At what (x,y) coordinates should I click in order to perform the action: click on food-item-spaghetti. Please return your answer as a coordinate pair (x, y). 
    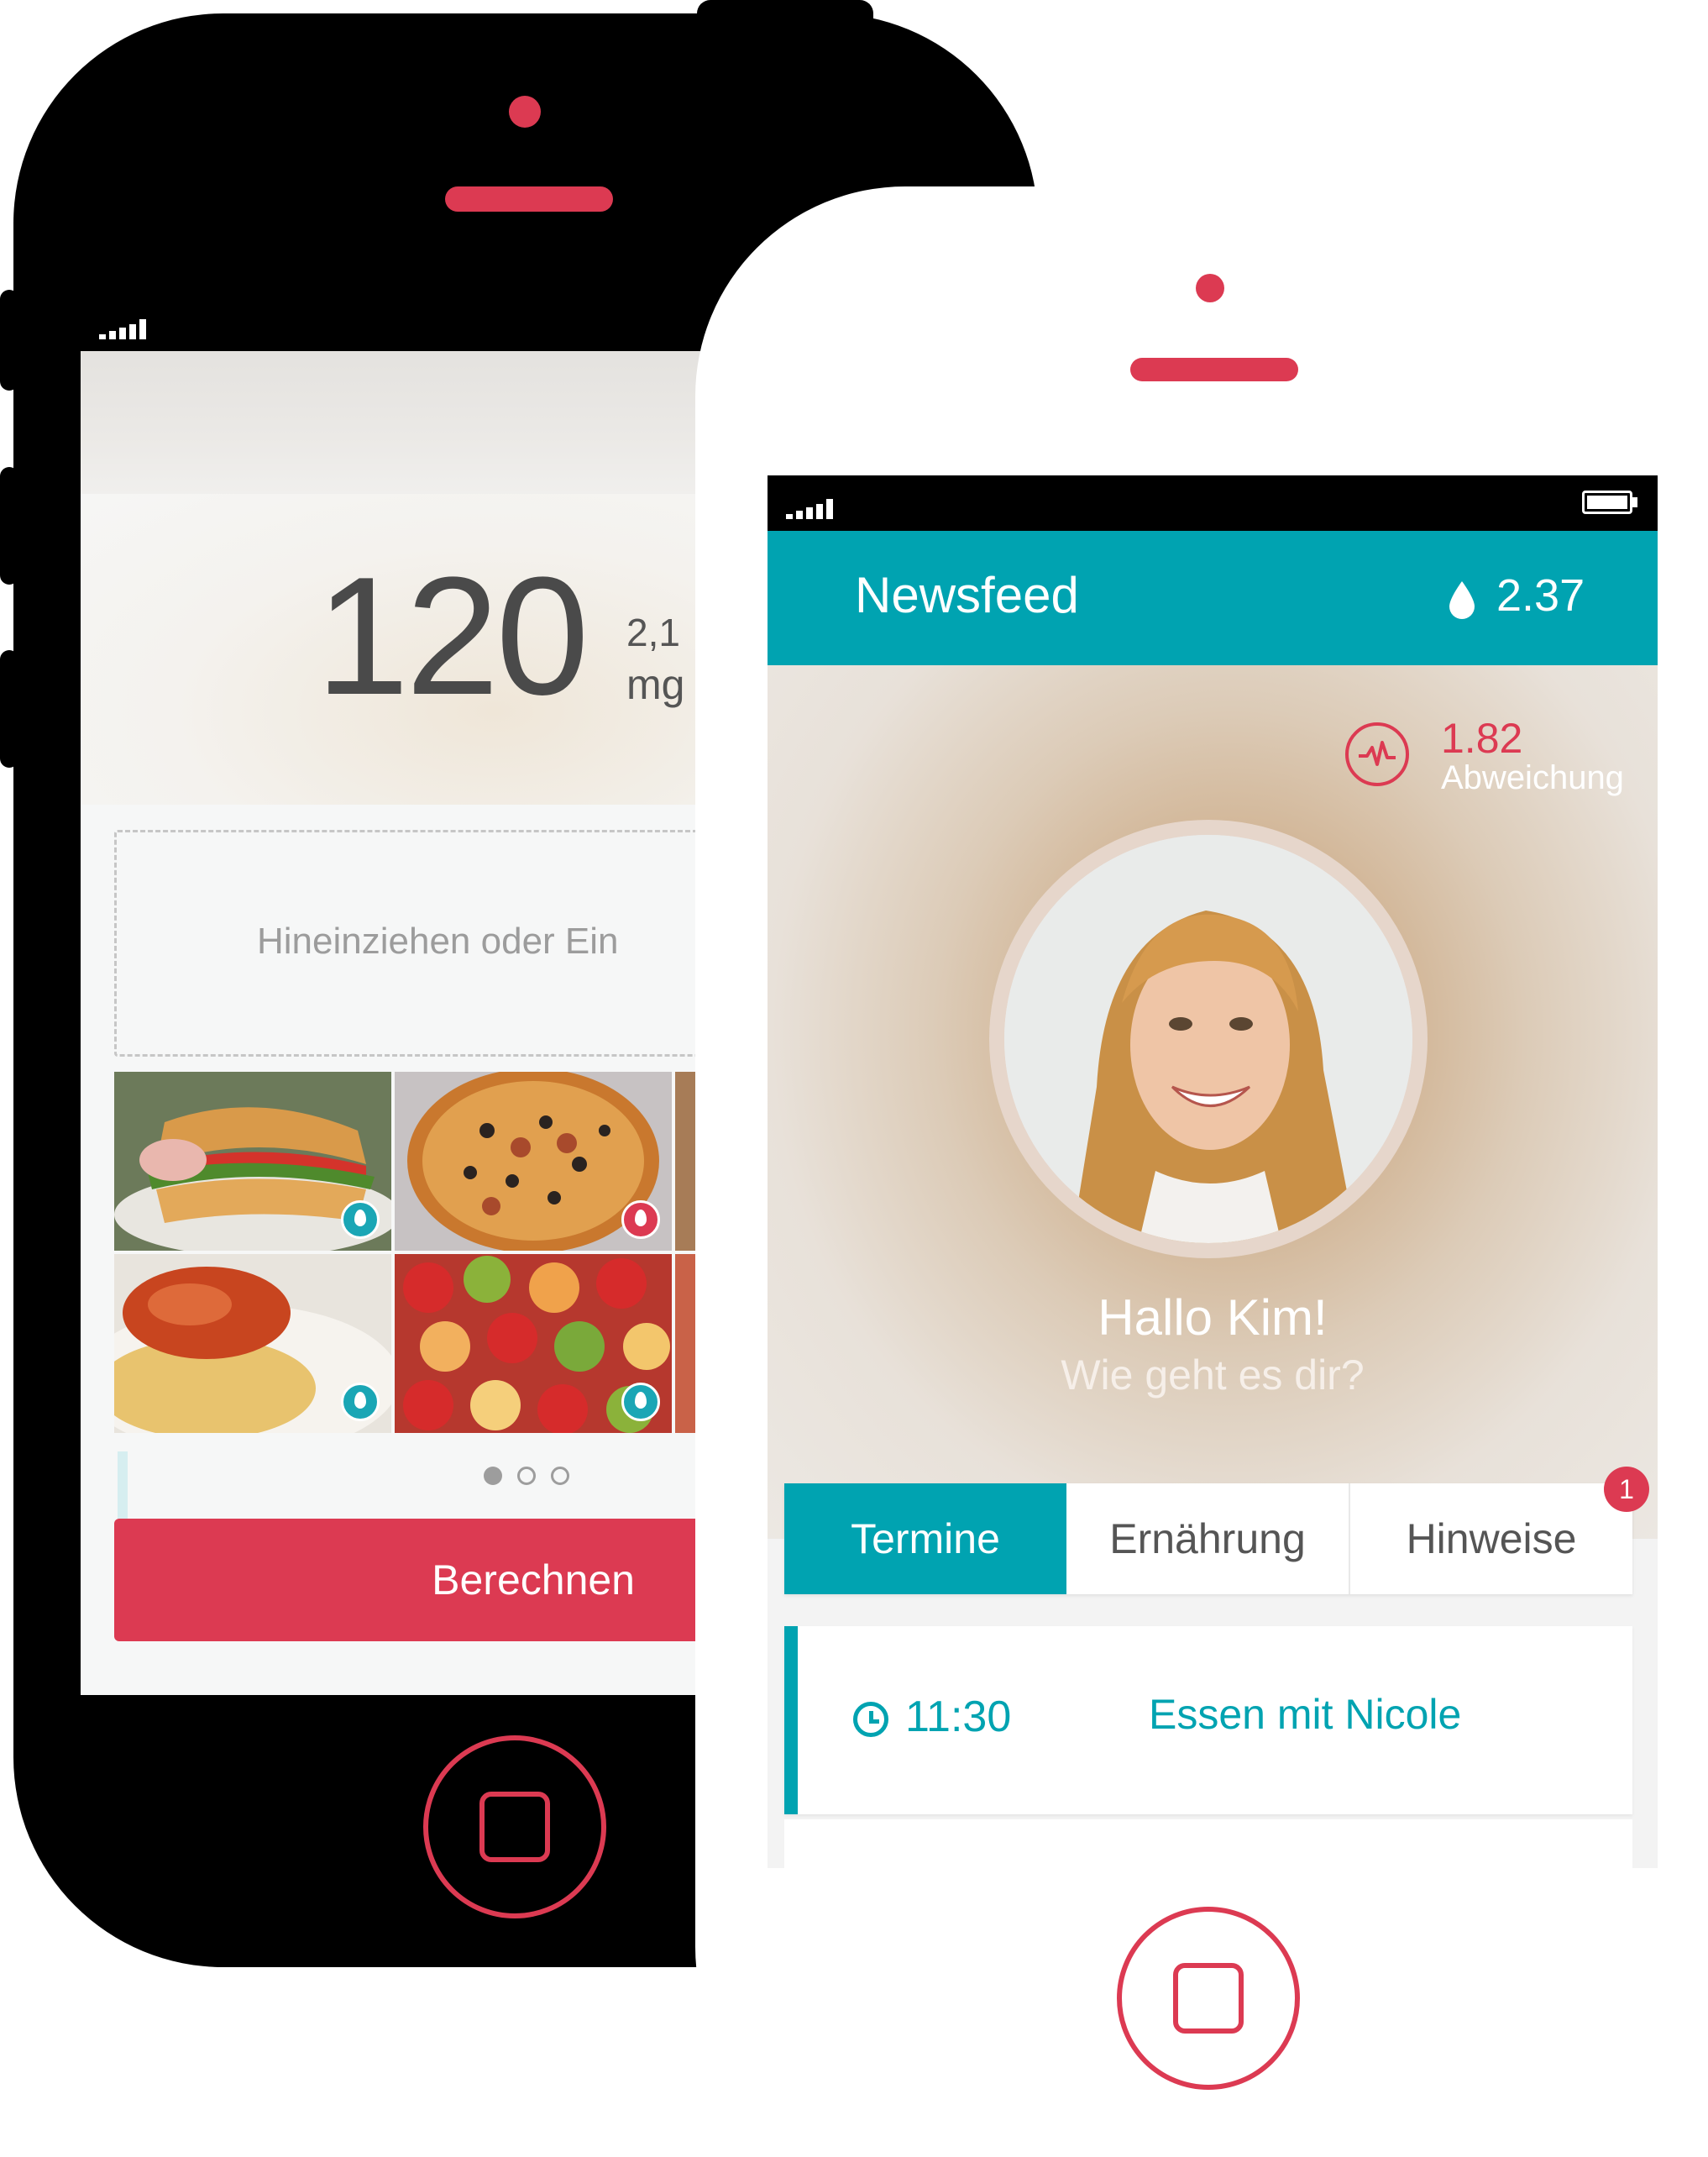
    Looking at the image, I should click on (253, 1344).